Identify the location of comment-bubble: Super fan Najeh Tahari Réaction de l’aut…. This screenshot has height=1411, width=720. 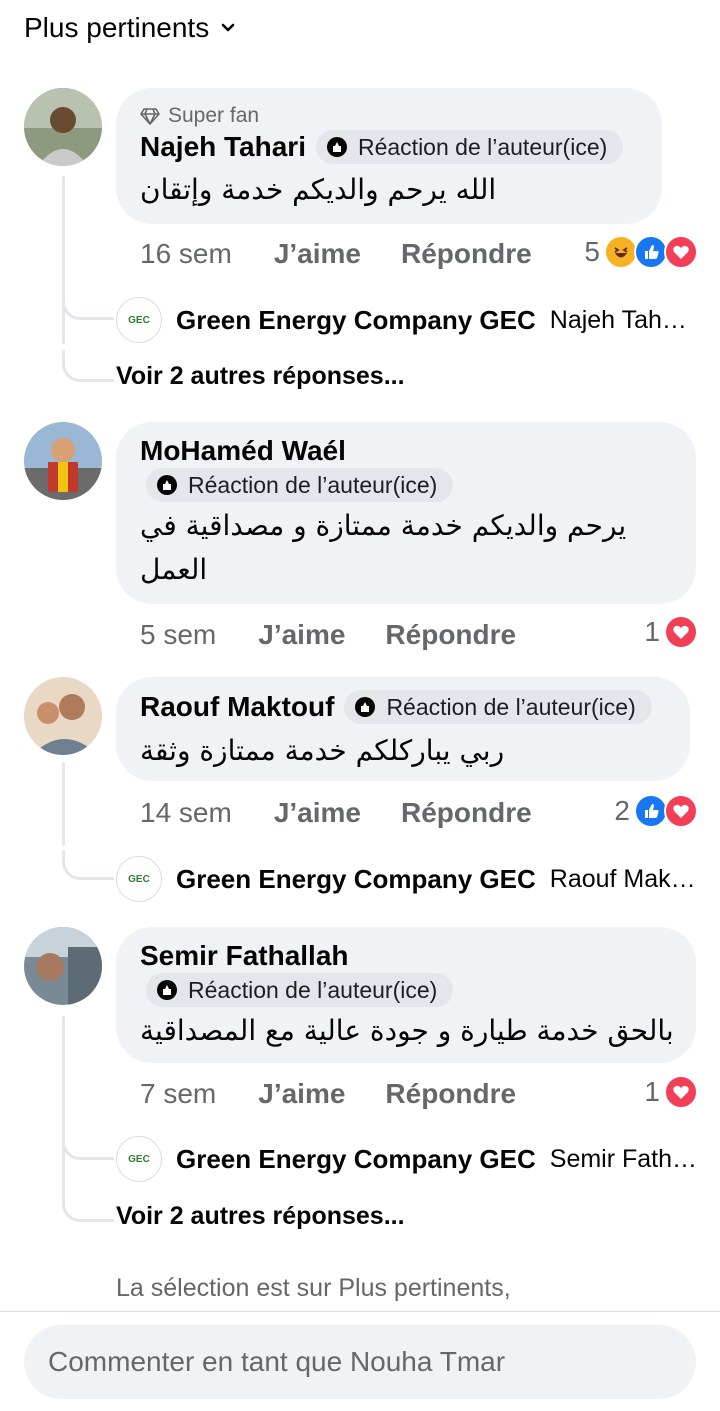
(389, 156).